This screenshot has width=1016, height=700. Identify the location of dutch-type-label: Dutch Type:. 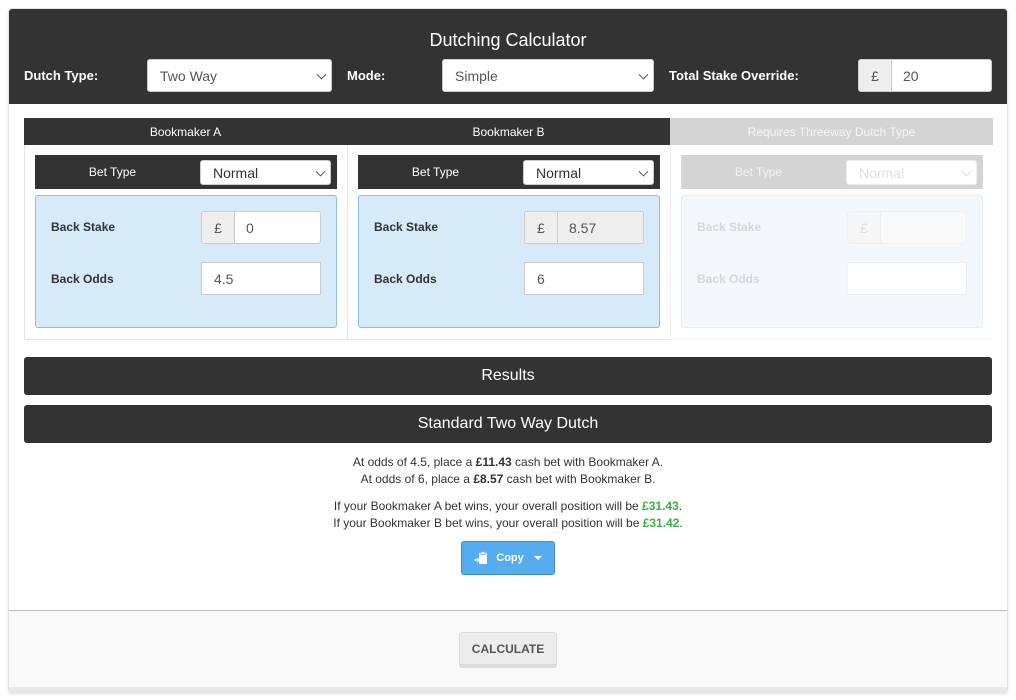
(61, 75).